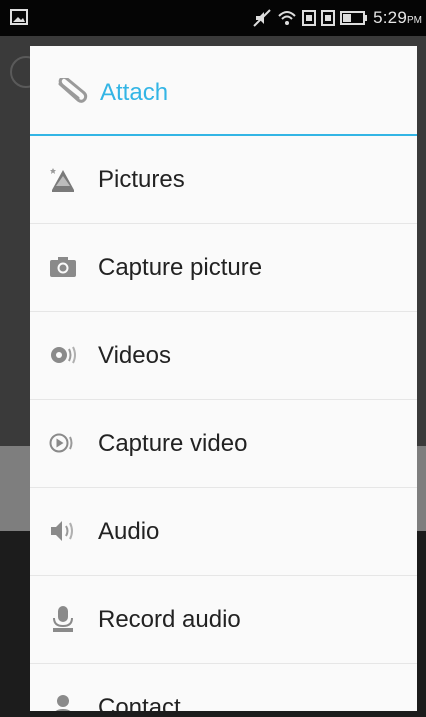  What do you see at coordinates (390, 17) in the screenshot?
I see `status-time: 5:29` at bounding box center [390, 17].